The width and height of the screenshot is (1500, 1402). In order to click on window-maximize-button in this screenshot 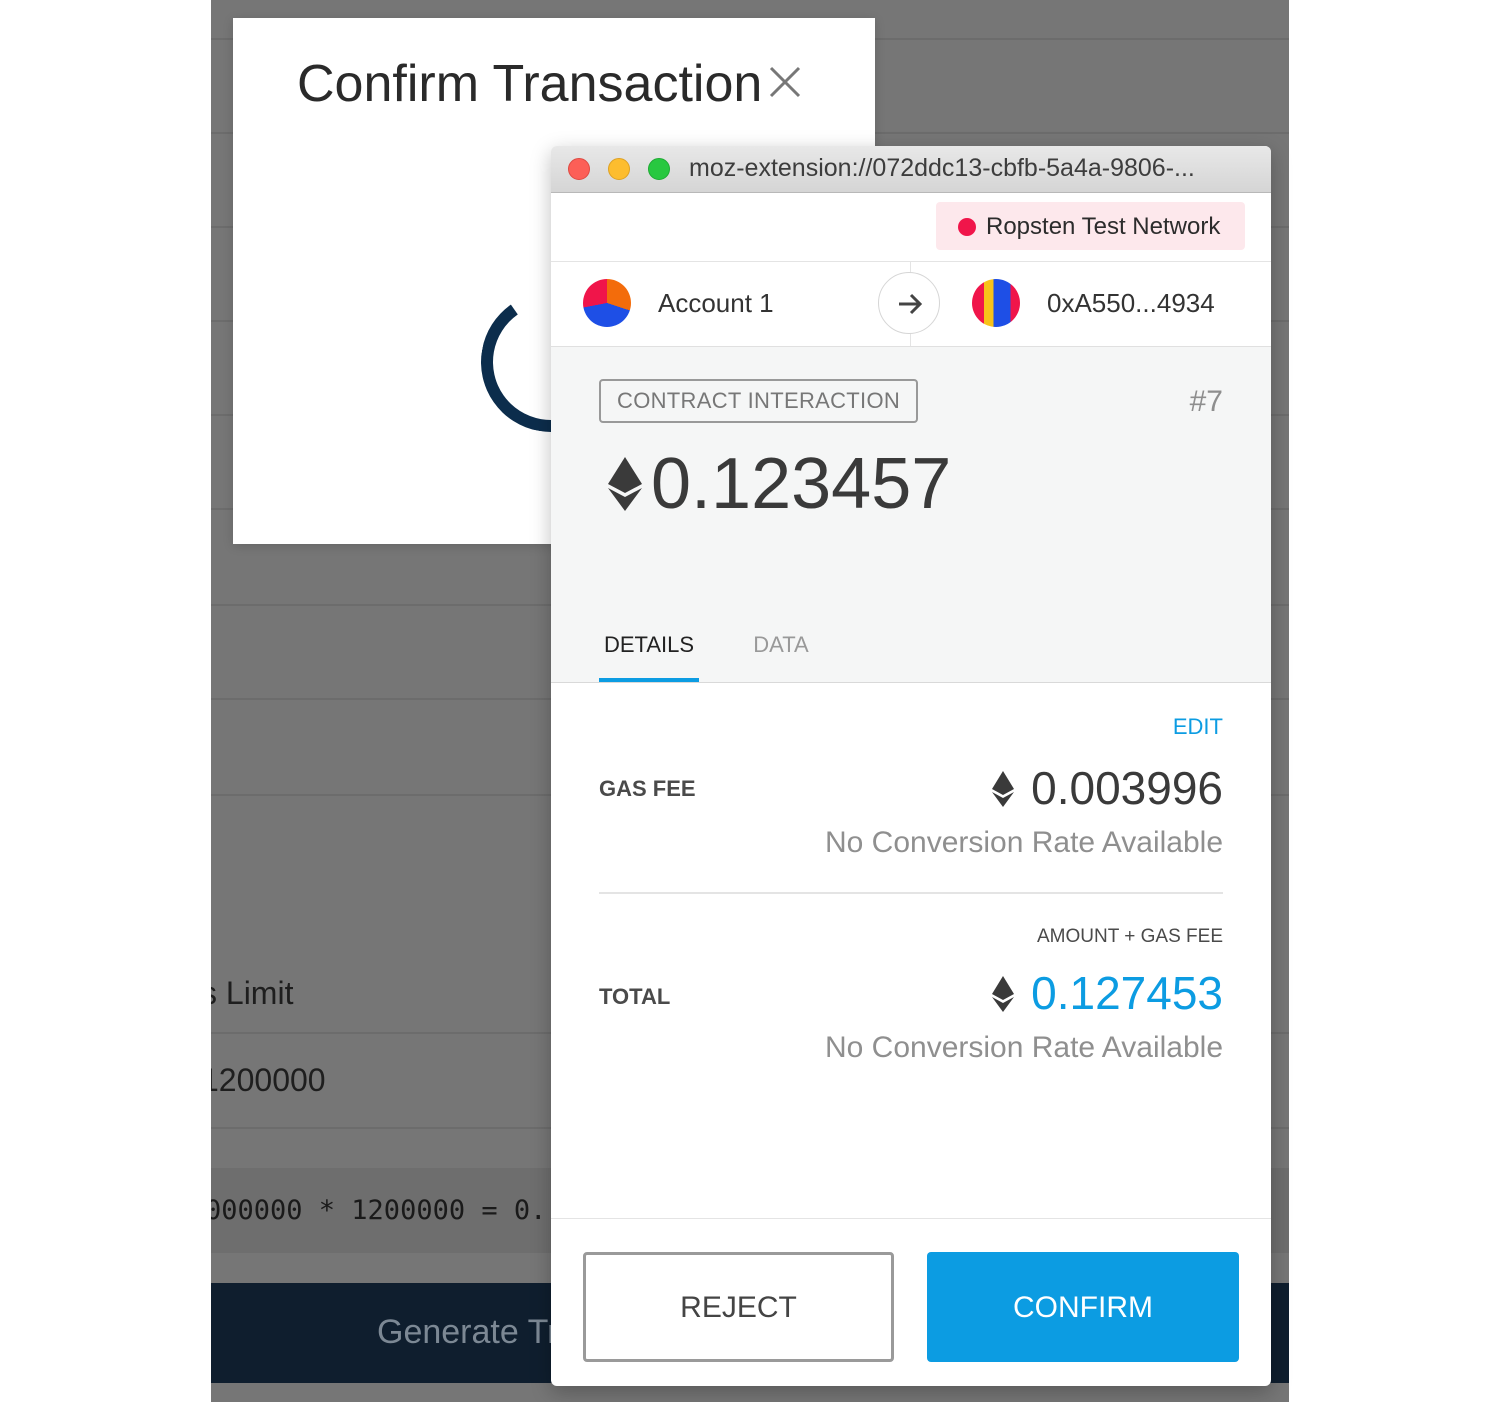, I will do `click(659, 169)`.